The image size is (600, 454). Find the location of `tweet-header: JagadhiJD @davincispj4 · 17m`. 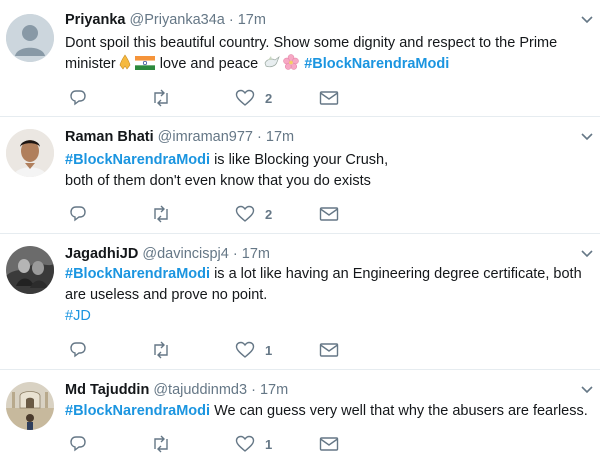

tweet-header: JagadhiJD @davincispj4 · 17m is located at coordinates (167, 254).